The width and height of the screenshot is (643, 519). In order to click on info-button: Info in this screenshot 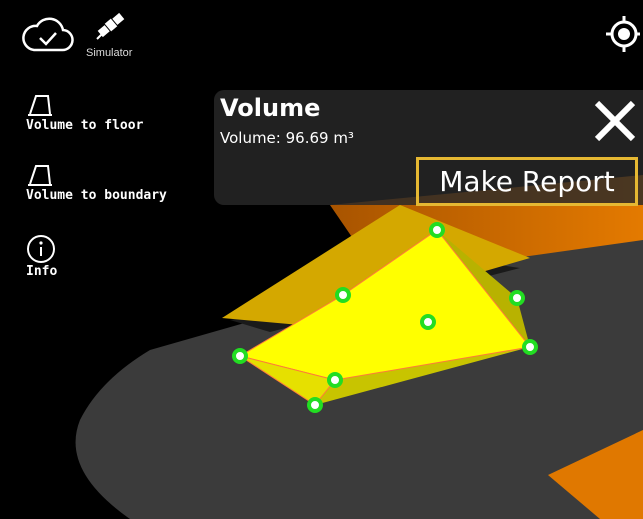, I will do `click(41, 256)`.